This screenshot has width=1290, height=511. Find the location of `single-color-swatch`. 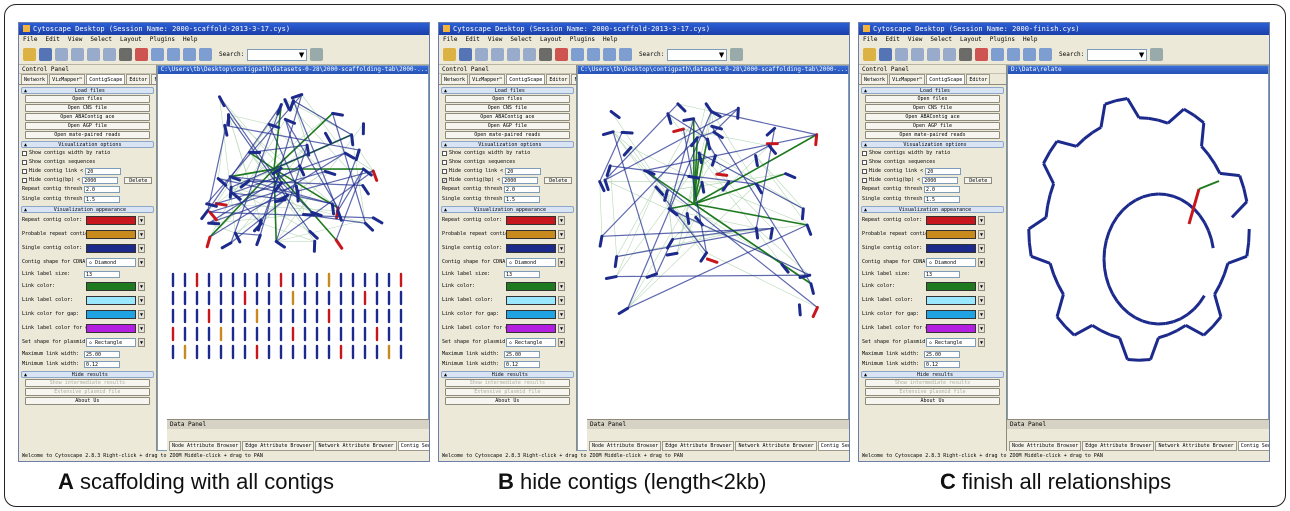

single-color-swatch is located at coordinates (951, 248).